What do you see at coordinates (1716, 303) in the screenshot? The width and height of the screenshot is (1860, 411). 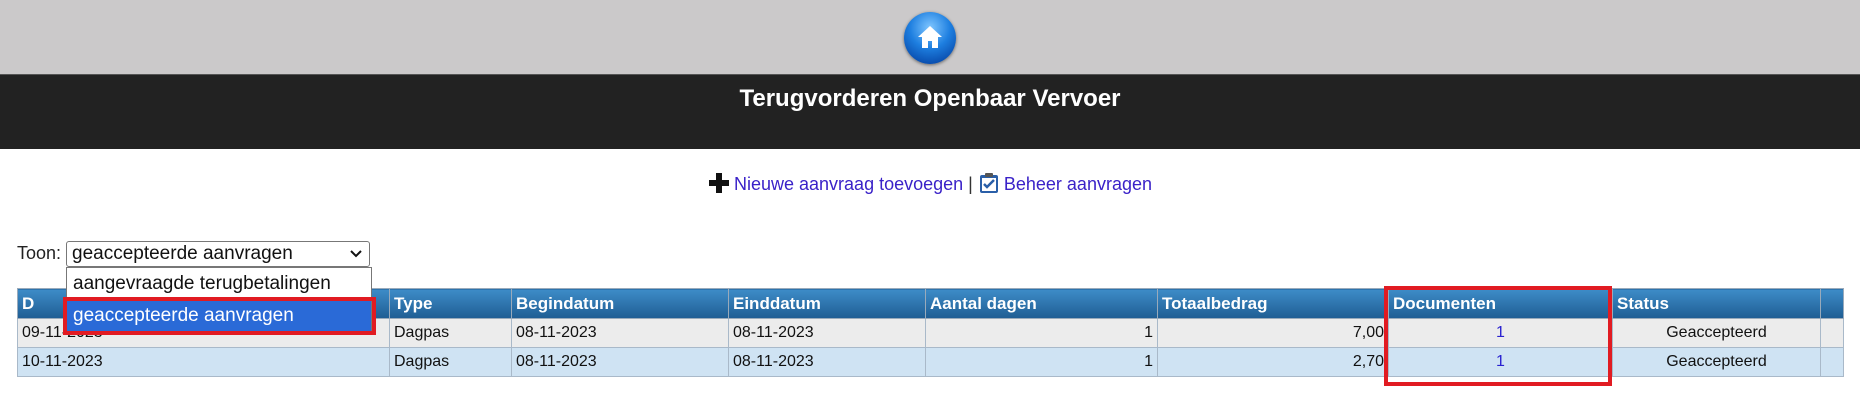 I see `col-status: Status` at bounding box center [1716, 303].